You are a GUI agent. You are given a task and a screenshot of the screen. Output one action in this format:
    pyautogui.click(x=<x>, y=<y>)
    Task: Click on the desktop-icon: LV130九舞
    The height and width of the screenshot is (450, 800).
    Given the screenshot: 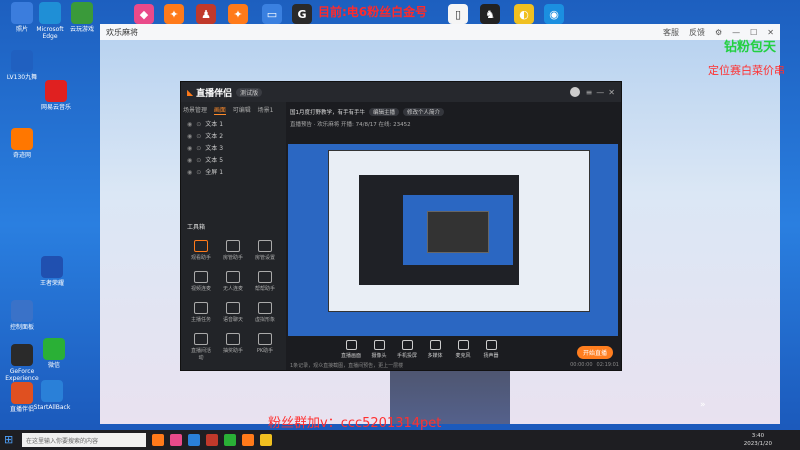 What is the action you would take?
    pyautogui.click(x=22, y=65)
    